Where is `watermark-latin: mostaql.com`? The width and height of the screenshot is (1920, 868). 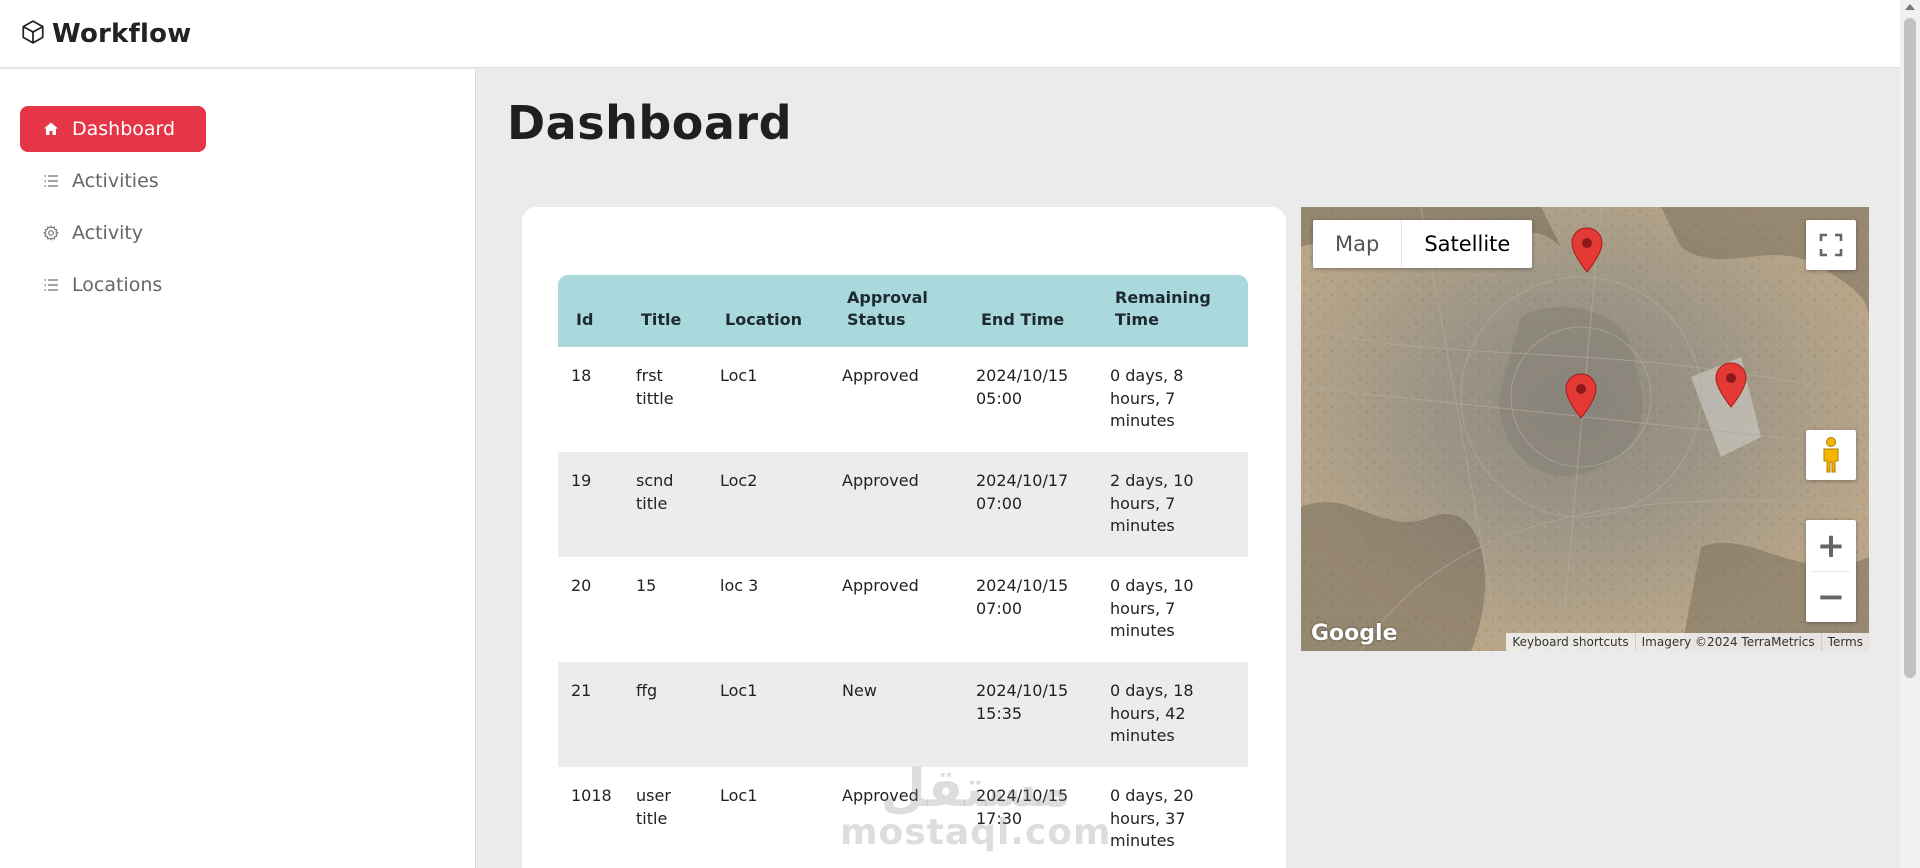
watermark-latin: mostaql.com is located at coordinates (976, 832).